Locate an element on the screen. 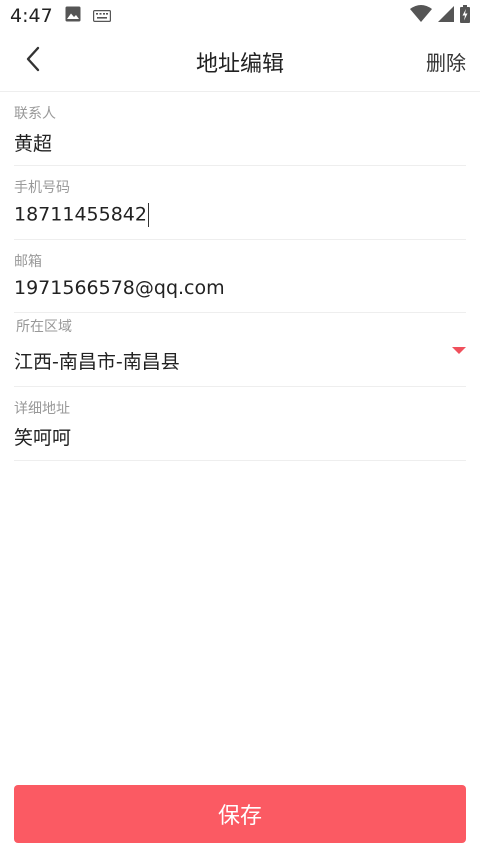  region-field: 所在区域 江西-南昌市-南昌县 is located at coordinates (240, 350).